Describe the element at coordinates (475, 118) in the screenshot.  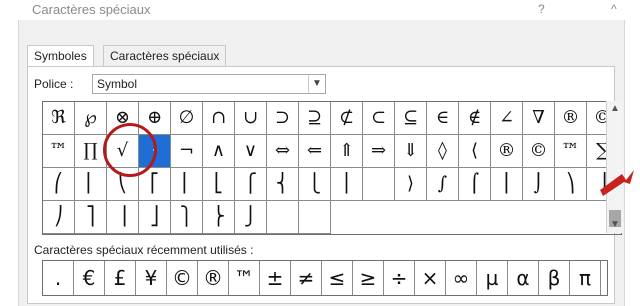
I see `symbol-cell: ∉` at that location.